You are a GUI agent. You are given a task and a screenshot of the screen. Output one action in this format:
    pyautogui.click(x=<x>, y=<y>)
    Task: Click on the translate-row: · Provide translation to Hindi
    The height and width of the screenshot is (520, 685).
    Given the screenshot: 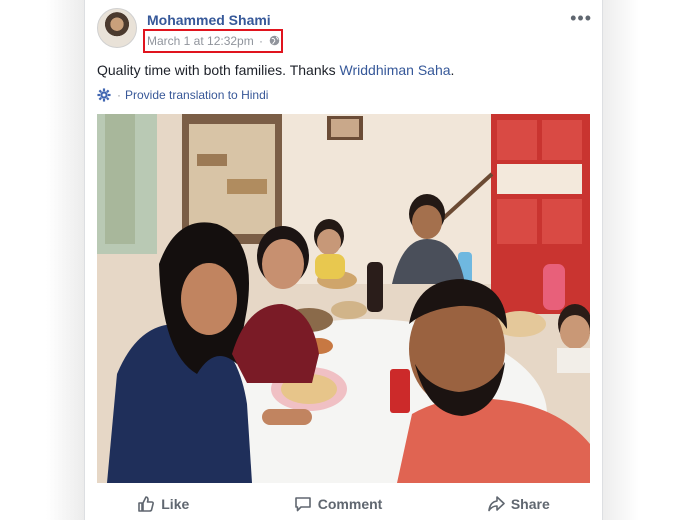 What is the action you would take?
    pyautogui.click(x=182, y=95)
    